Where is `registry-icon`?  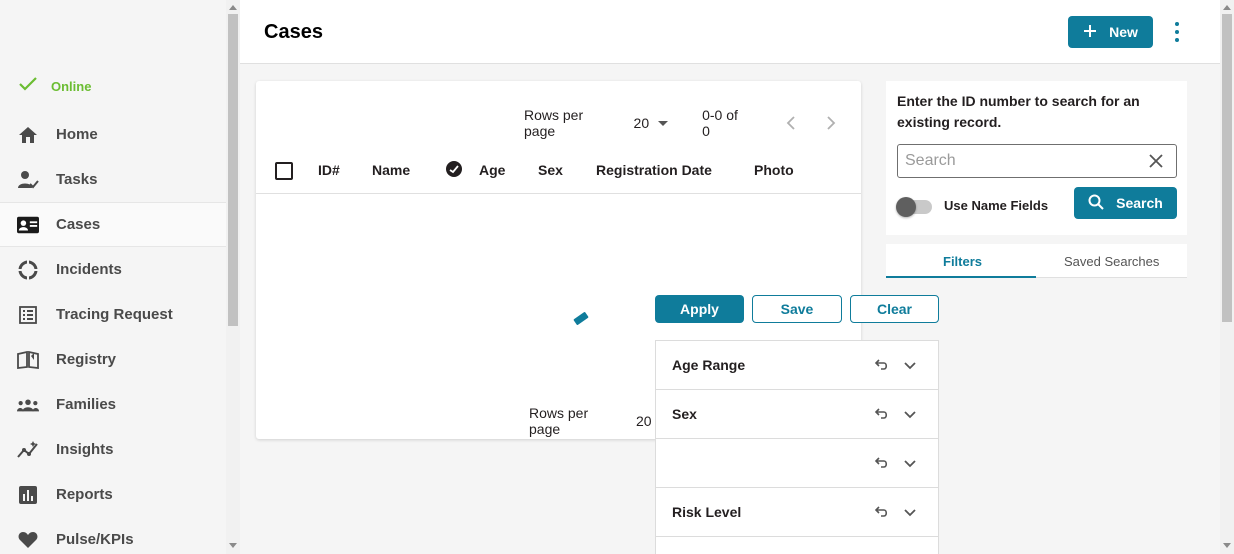 registry-icon is located at coordinates (28, 360).